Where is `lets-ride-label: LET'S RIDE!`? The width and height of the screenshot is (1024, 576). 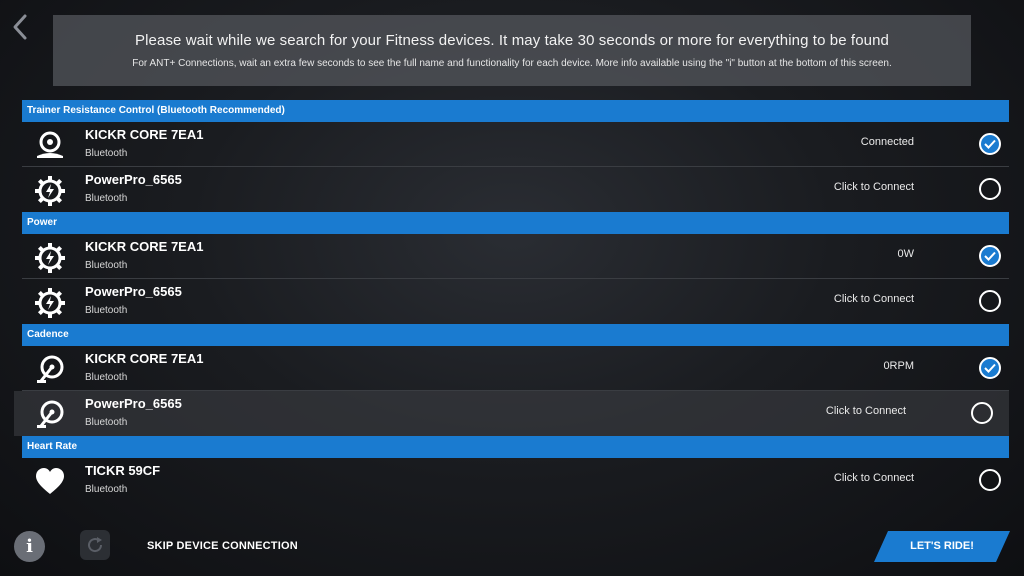 lets-ride-label: LET'S RIDE! is located at coordinates (942, 546).